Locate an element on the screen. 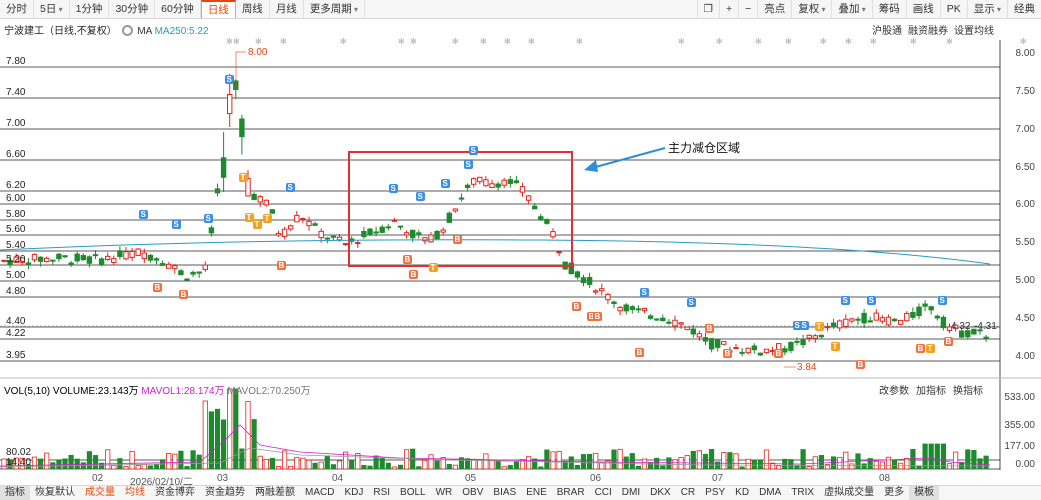 The image size is (1041, 500). indicator-tab-0: 指标 is located at coordinates (15, 493).